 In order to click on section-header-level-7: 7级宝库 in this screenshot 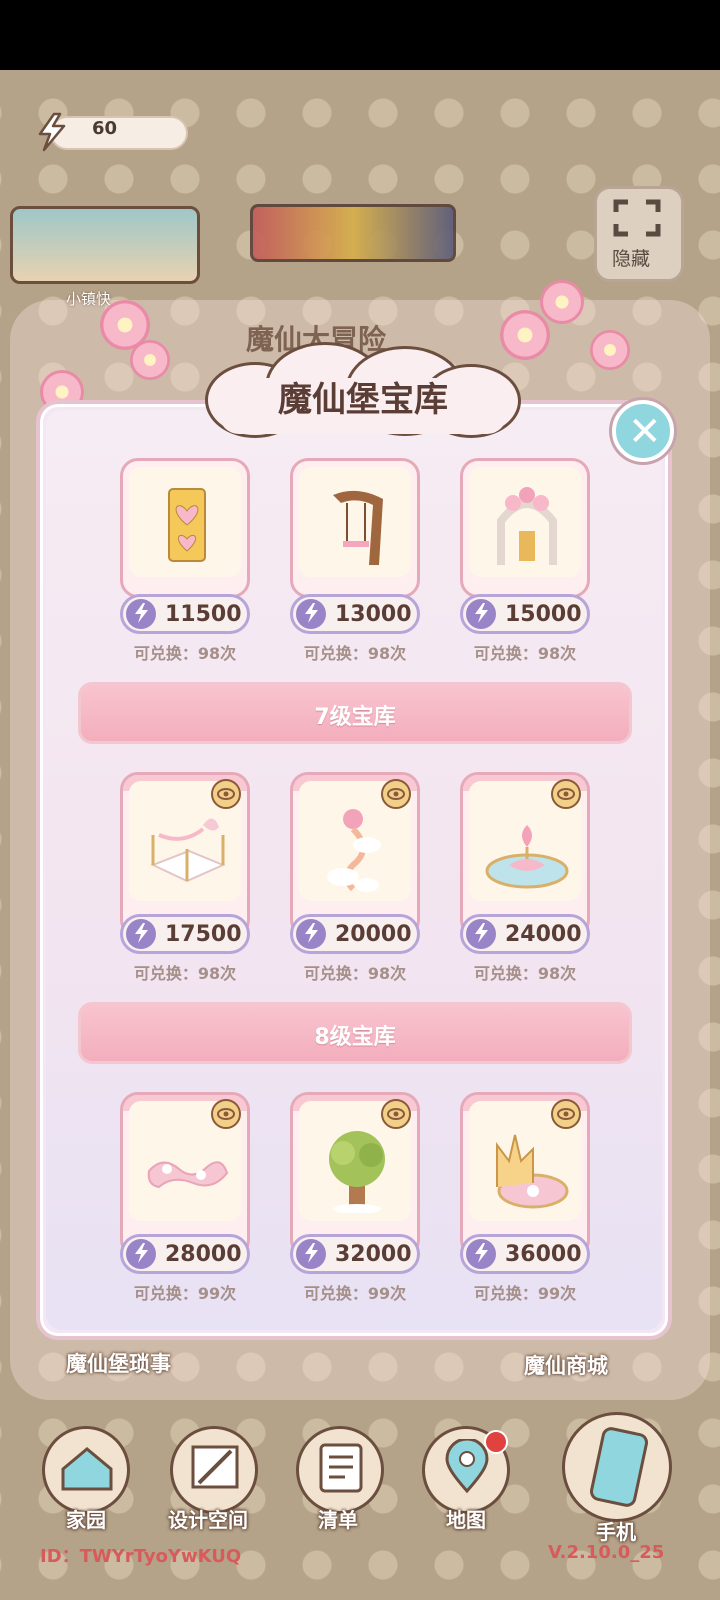, I will do `click(355, 713)`.